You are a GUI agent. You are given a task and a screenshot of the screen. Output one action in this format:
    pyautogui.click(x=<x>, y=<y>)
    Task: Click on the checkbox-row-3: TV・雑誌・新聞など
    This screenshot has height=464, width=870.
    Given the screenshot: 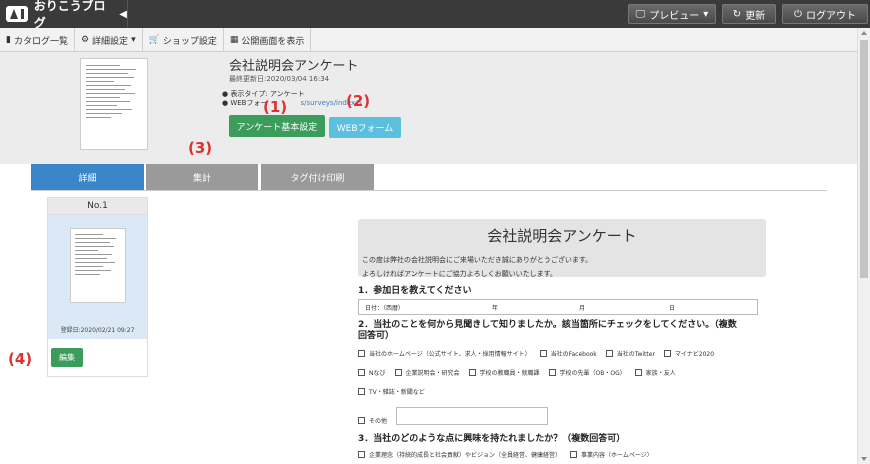 What is the action you would take?
    pyautogui.click(x=562, y=391)
    